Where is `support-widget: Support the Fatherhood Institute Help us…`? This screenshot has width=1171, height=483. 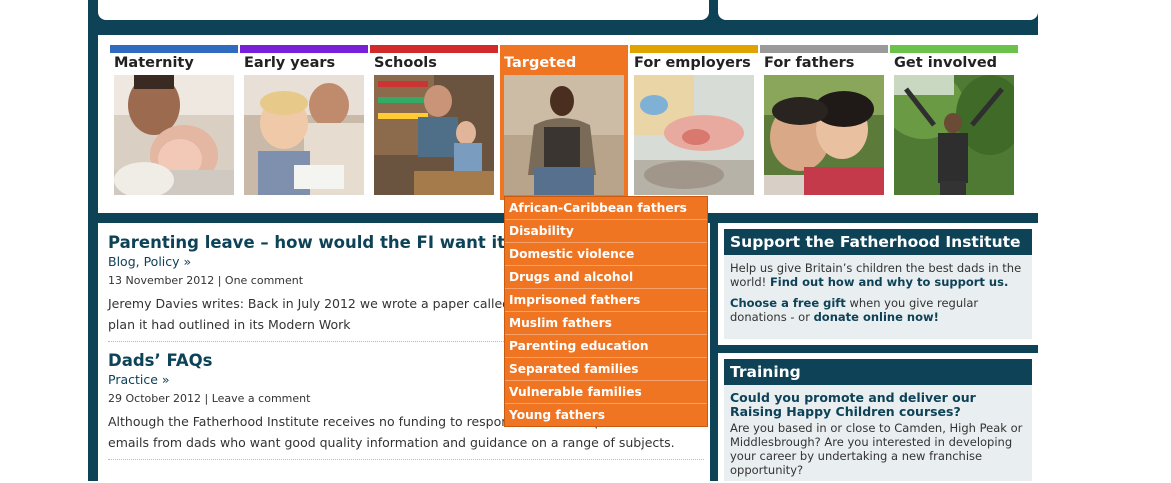
support-widget: Support the Fatherhood Institute Help us… is located at coordinates (878, 284).